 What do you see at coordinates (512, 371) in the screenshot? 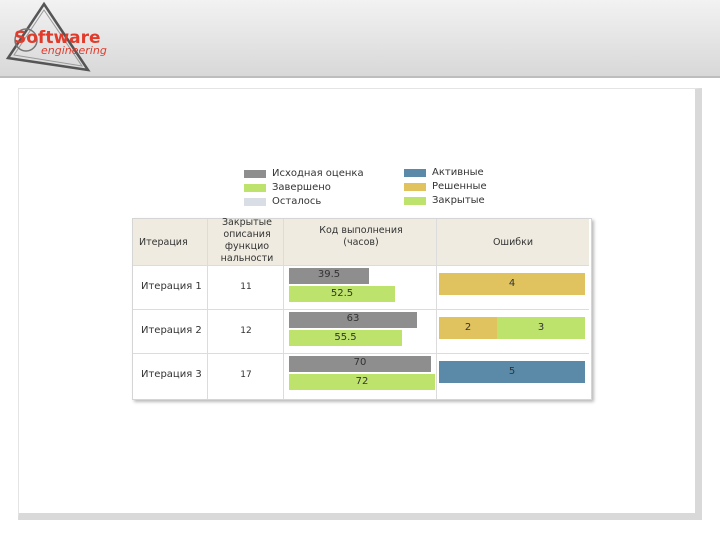
I see `bug-bar-label: 5` at bounding box center [512, 371].